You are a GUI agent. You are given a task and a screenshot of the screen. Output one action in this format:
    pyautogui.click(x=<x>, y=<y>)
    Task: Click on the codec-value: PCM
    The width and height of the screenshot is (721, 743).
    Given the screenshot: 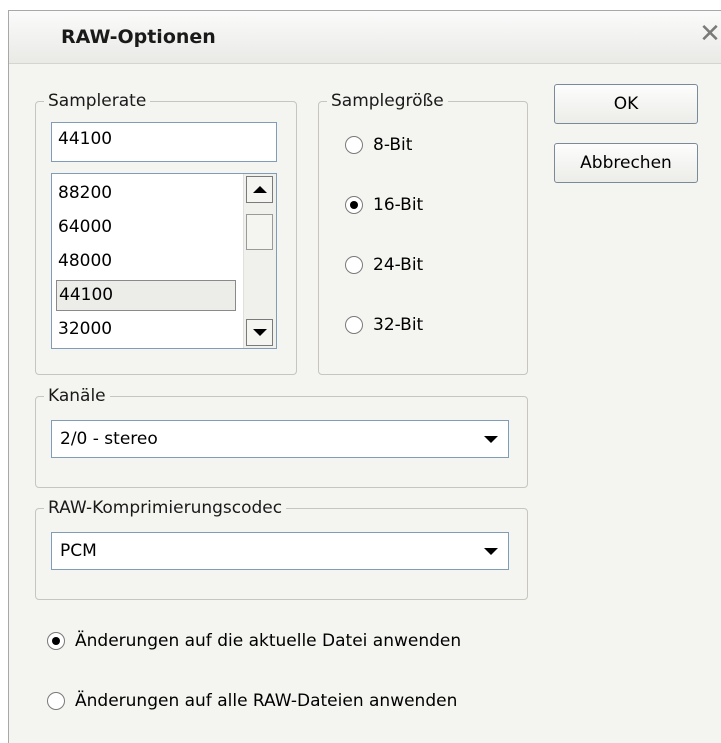 What is the action you would take?
    pyautogui.click(x=78, y=551)
    